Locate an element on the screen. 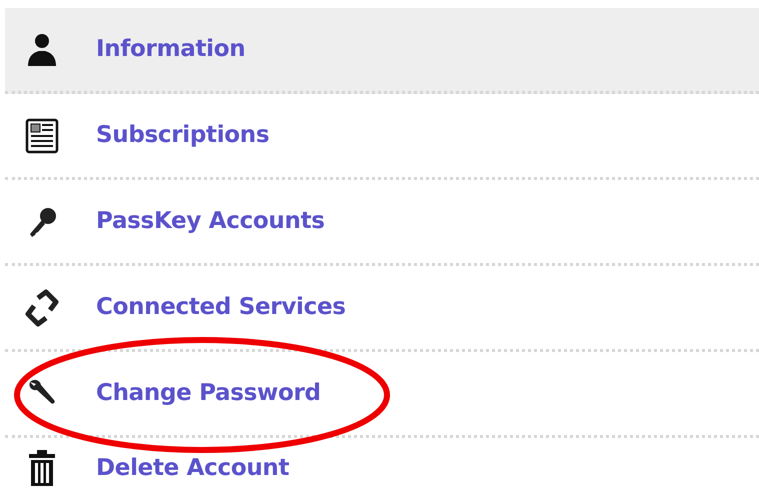 This screenshot has height=498, width=759. menu-link: Information is located at coordinates (171, 49).